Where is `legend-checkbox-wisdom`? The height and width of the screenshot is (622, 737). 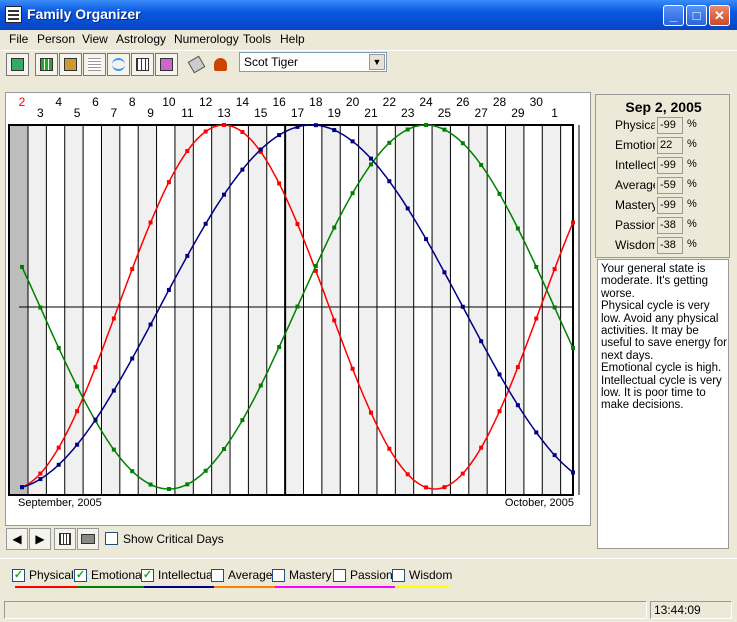 legend-checkbox-wisdom is located at coordinates (398, 575).